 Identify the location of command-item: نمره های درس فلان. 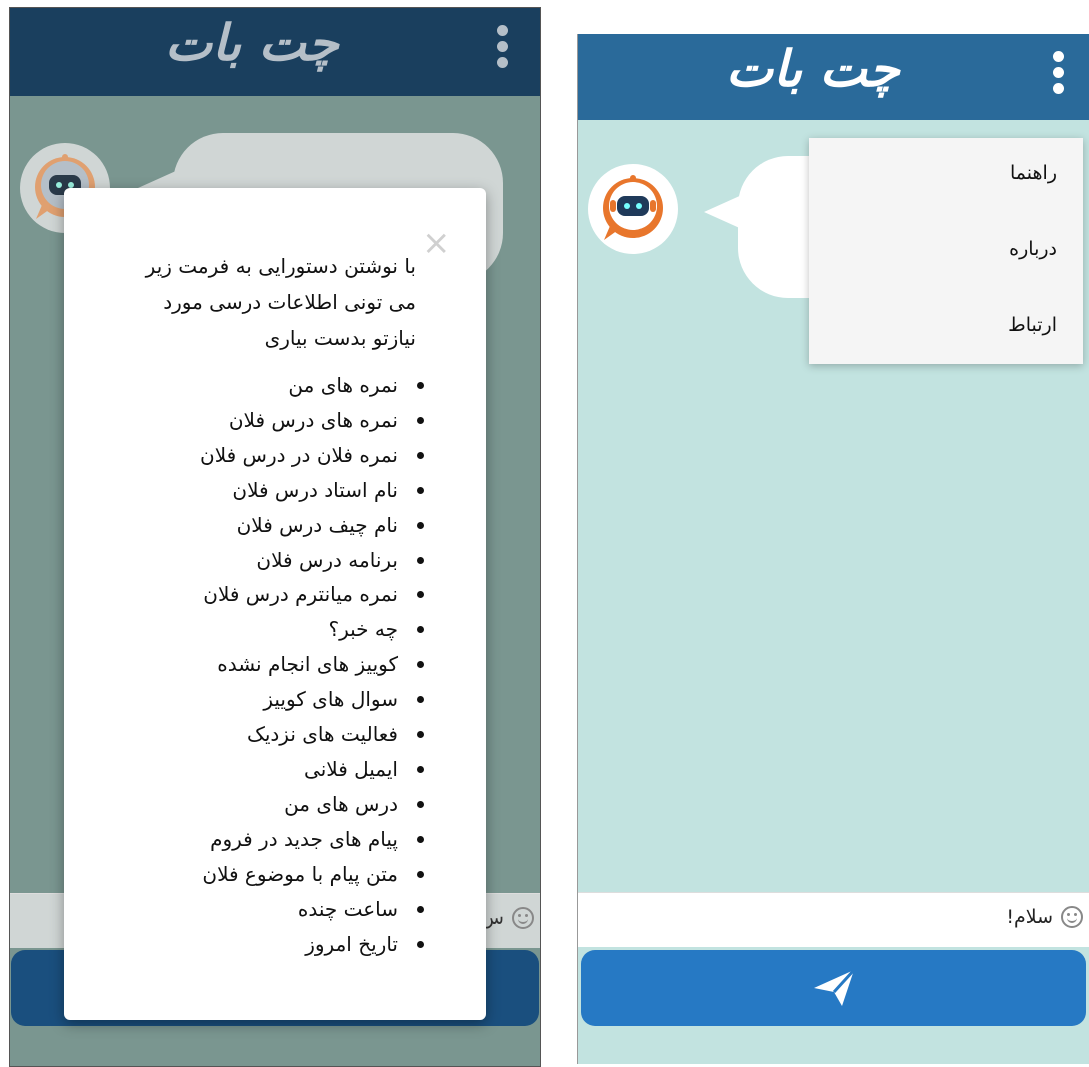
(314, 420).